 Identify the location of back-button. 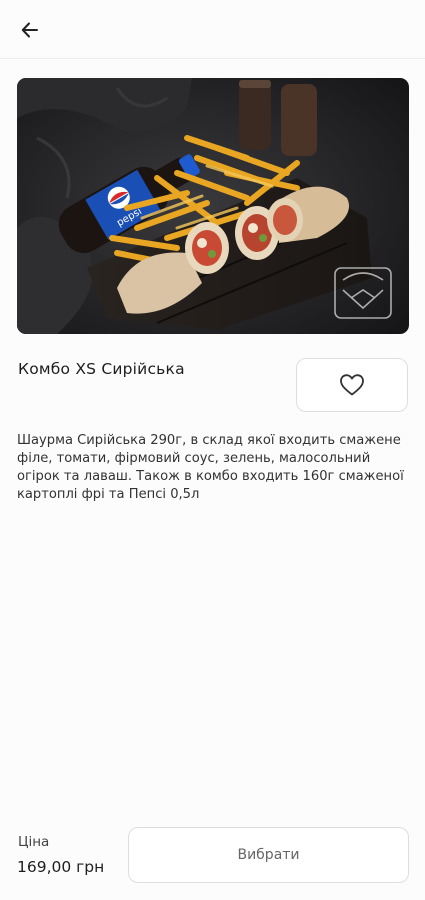
(30, 30).